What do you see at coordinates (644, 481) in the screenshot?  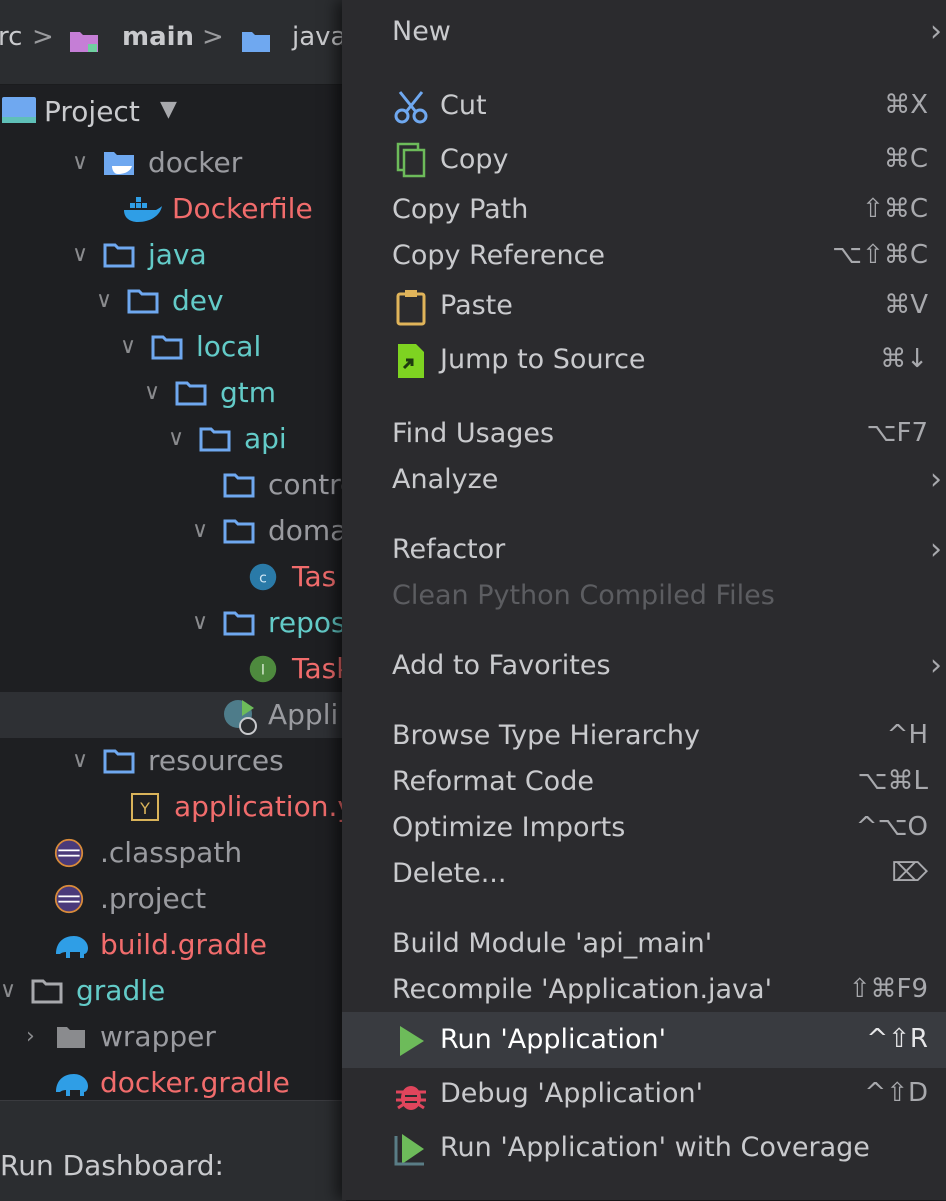 I see `menu-item-analyze: Analyze ›` at bounding box center [644, 481].